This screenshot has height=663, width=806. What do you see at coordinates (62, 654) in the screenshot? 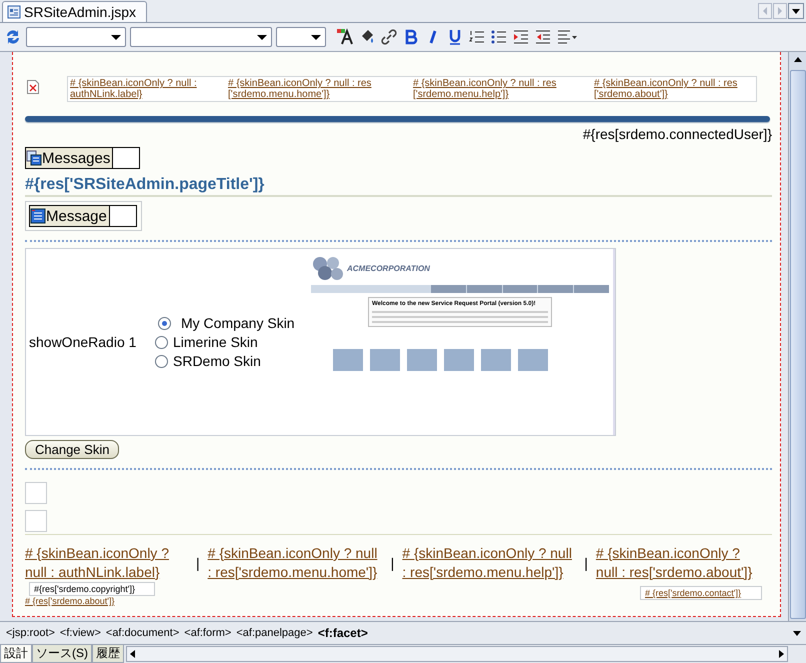
I see `view-tab: ソース(S)` at bounding box center [62, 654].